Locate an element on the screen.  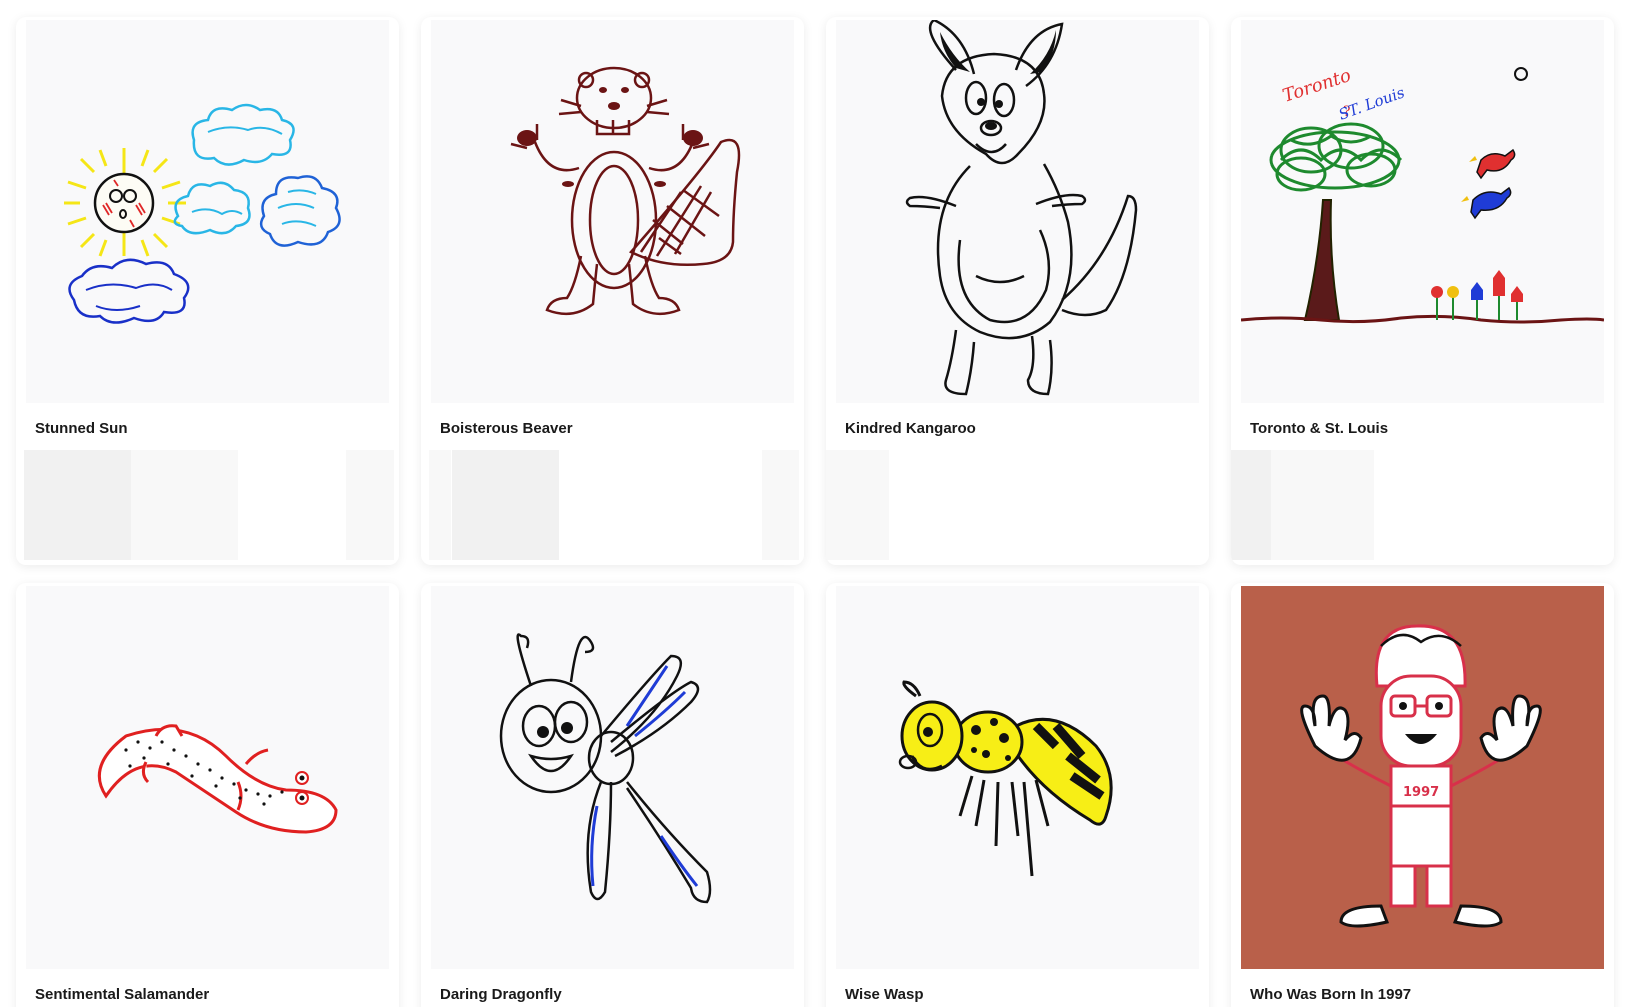
card-title: Stunned Sun is located at coordinates (81, 428).